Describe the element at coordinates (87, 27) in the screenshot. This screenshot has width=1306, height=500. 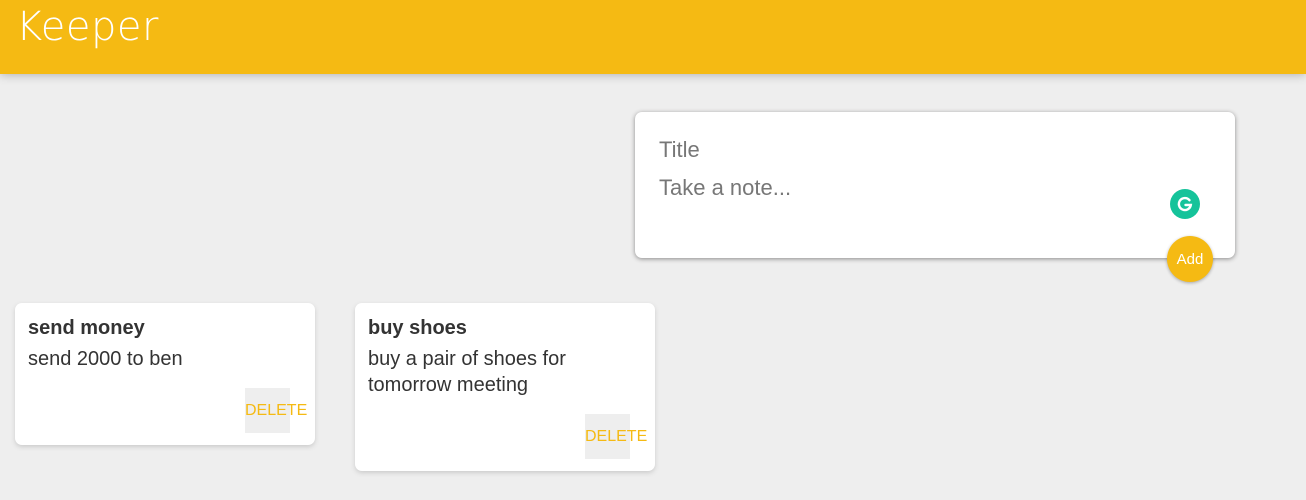
I see `app-title: Keeper` at that location.